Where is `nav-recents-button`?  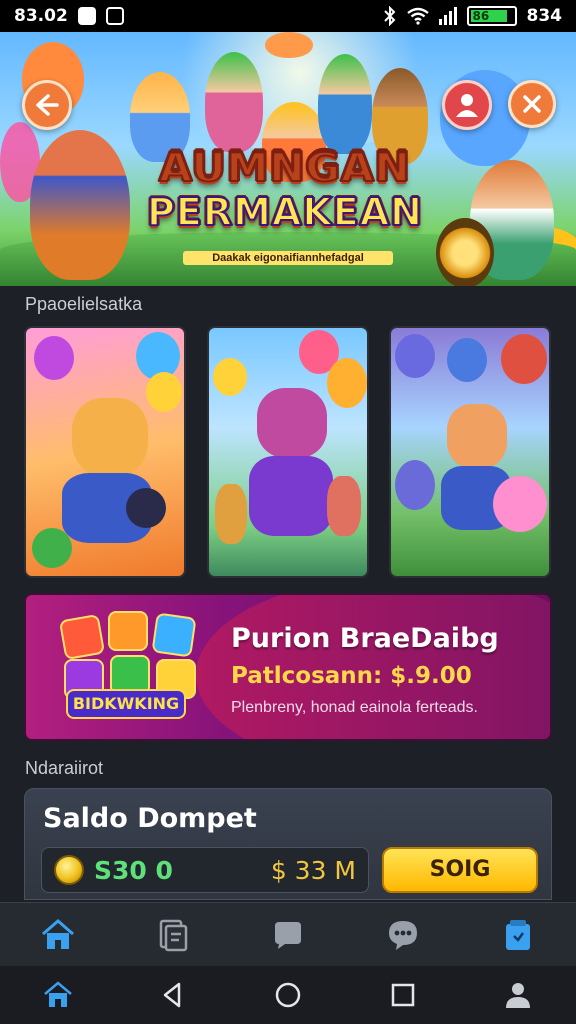
nav-recents-button is located at coordinates (403, 995).